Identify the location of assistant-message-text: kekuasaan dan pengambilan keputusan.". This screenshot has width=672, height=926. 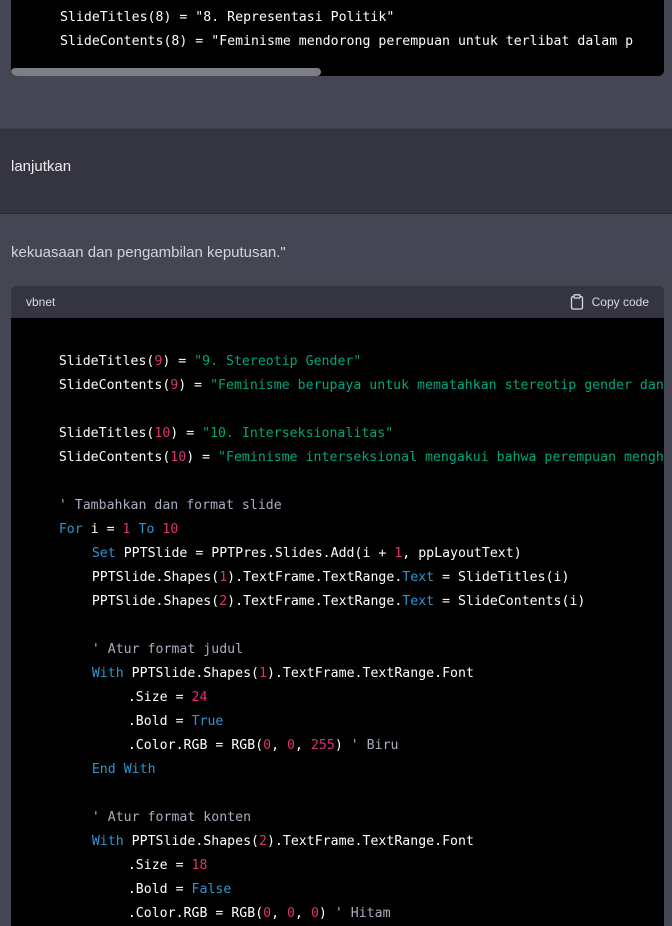
(148, 252).